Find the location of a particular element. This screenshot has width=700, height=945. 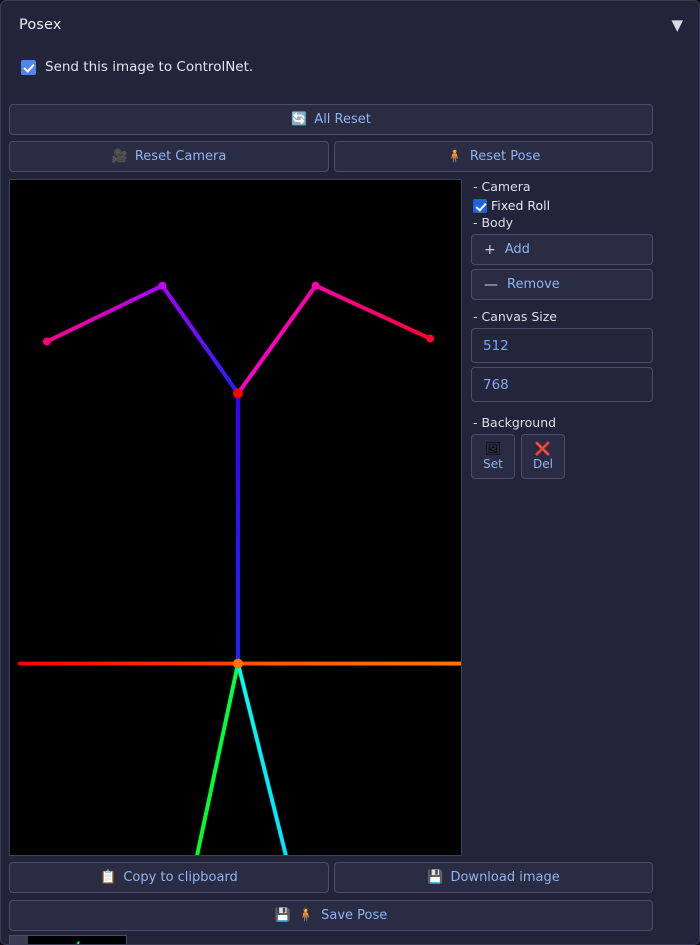

body-section-label: - Body is located at coordinates (493, 222).